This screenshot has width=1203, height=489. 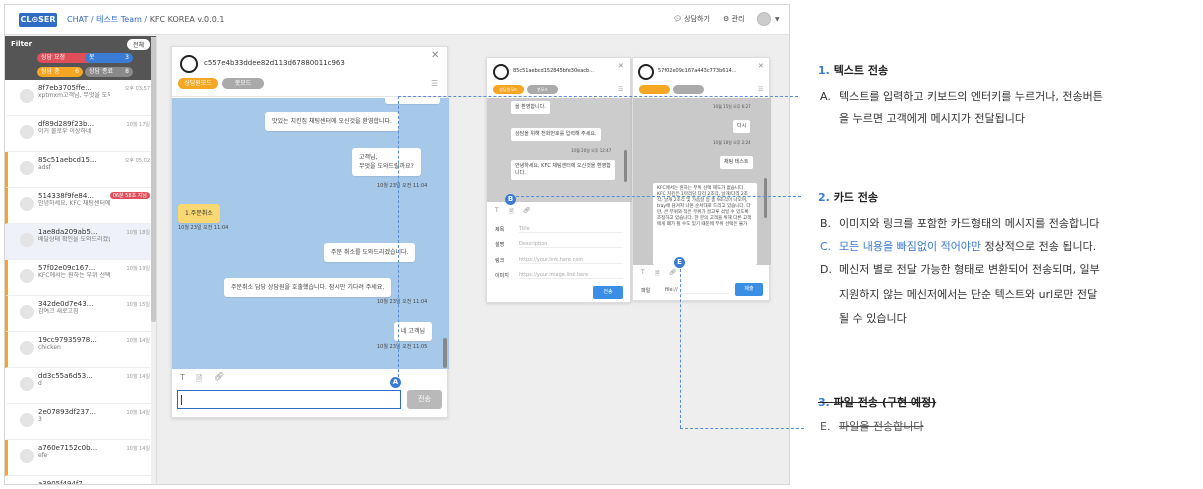 What do you see at coordinates (74, 95) in the screenshot?
I see `conversation-preview: xptmxm고객님, 무엇을 도와드릴까요?` at bounding box center [74, 95].